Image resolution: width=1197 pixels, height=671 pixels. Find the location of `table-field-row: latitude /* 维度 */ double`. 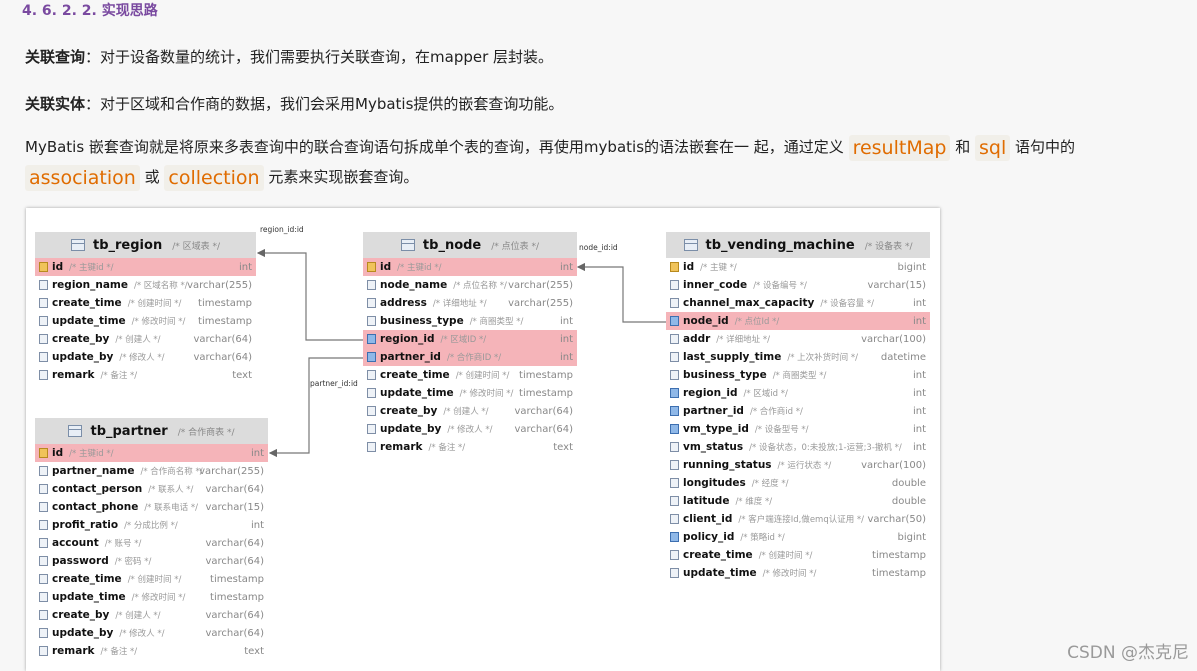

table-field-row: latitude /* 维度 */ double is located at coordinates (798, 501).